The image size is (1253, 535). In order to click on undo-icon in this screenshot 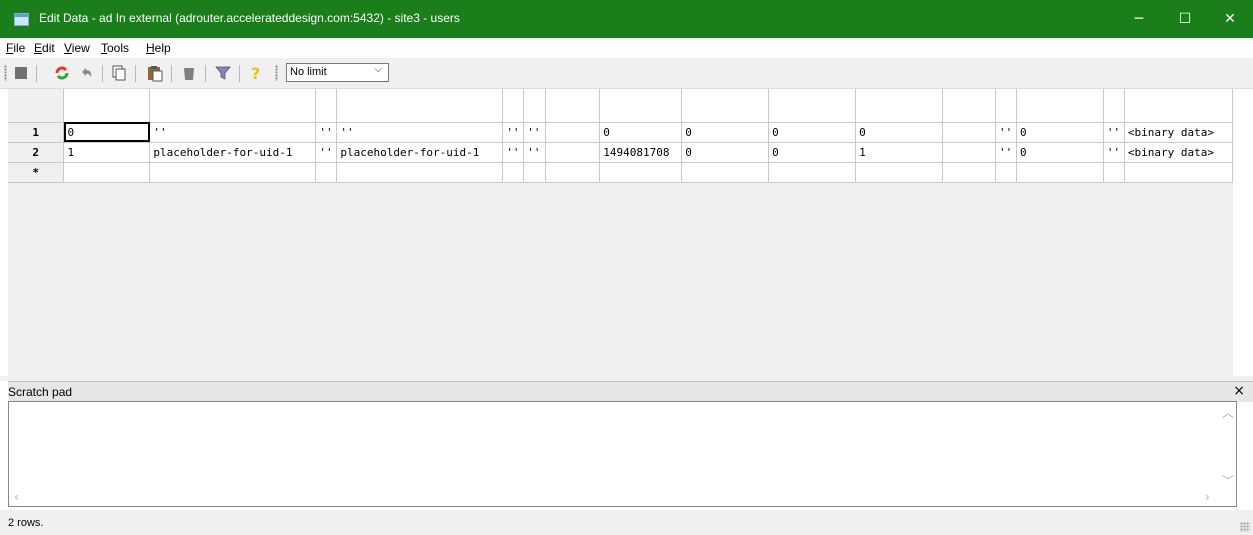, I will do `click(86, 73)`.